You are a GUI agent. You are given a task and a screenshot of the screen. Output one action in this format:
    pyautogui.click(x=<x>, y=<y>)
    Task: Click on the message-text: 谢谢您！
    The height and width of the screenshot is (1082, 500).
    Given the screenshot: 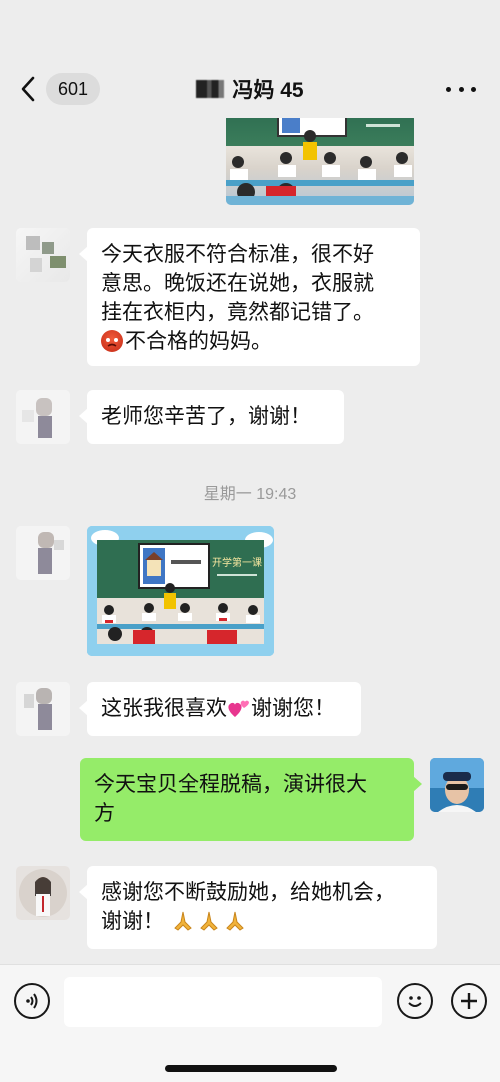 What is the action you would take?
    pyautogui.click(x=293, y=708)
    